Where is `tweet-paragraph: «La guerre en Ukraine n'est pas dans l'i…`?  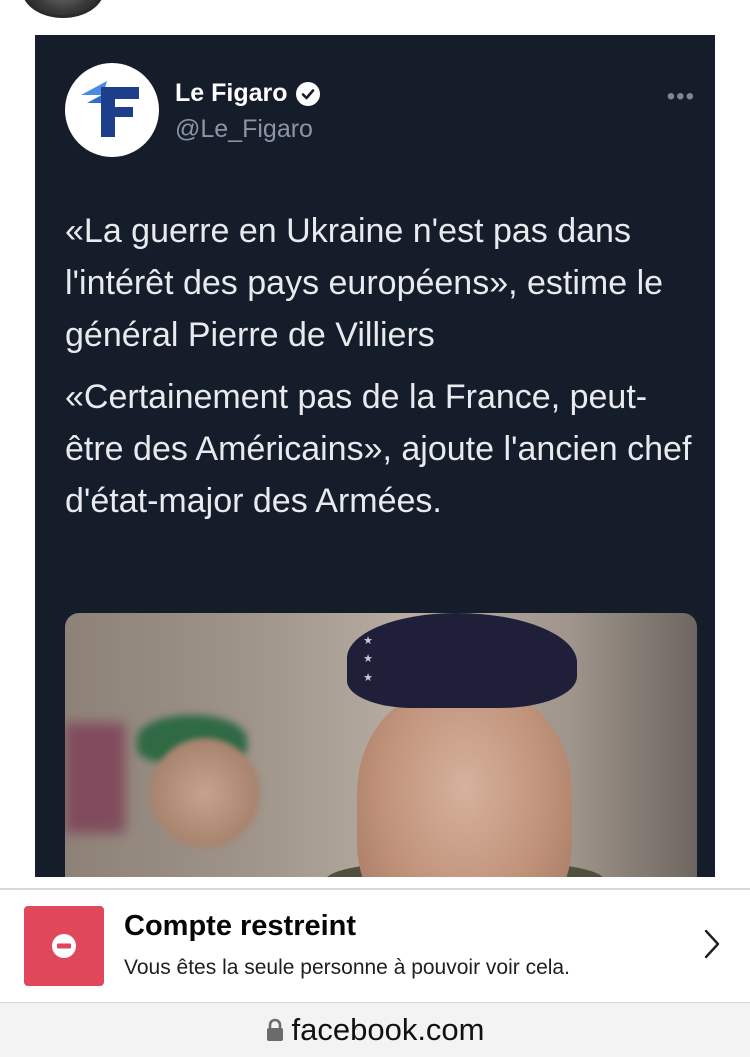 tweet-paragraph: «La guerre en Ukraine n'est pas dans l'i… is located at coordinates (364, 283).